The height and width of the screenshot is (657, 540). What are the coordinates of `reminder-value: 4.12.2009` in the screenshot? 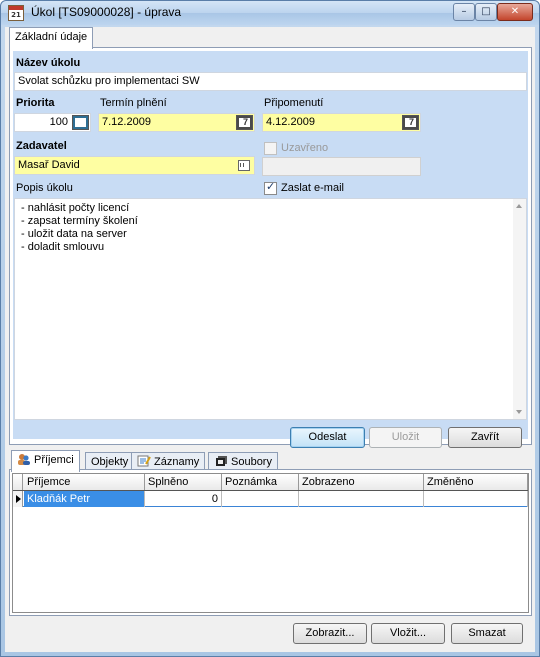 It's located at (290, 122).